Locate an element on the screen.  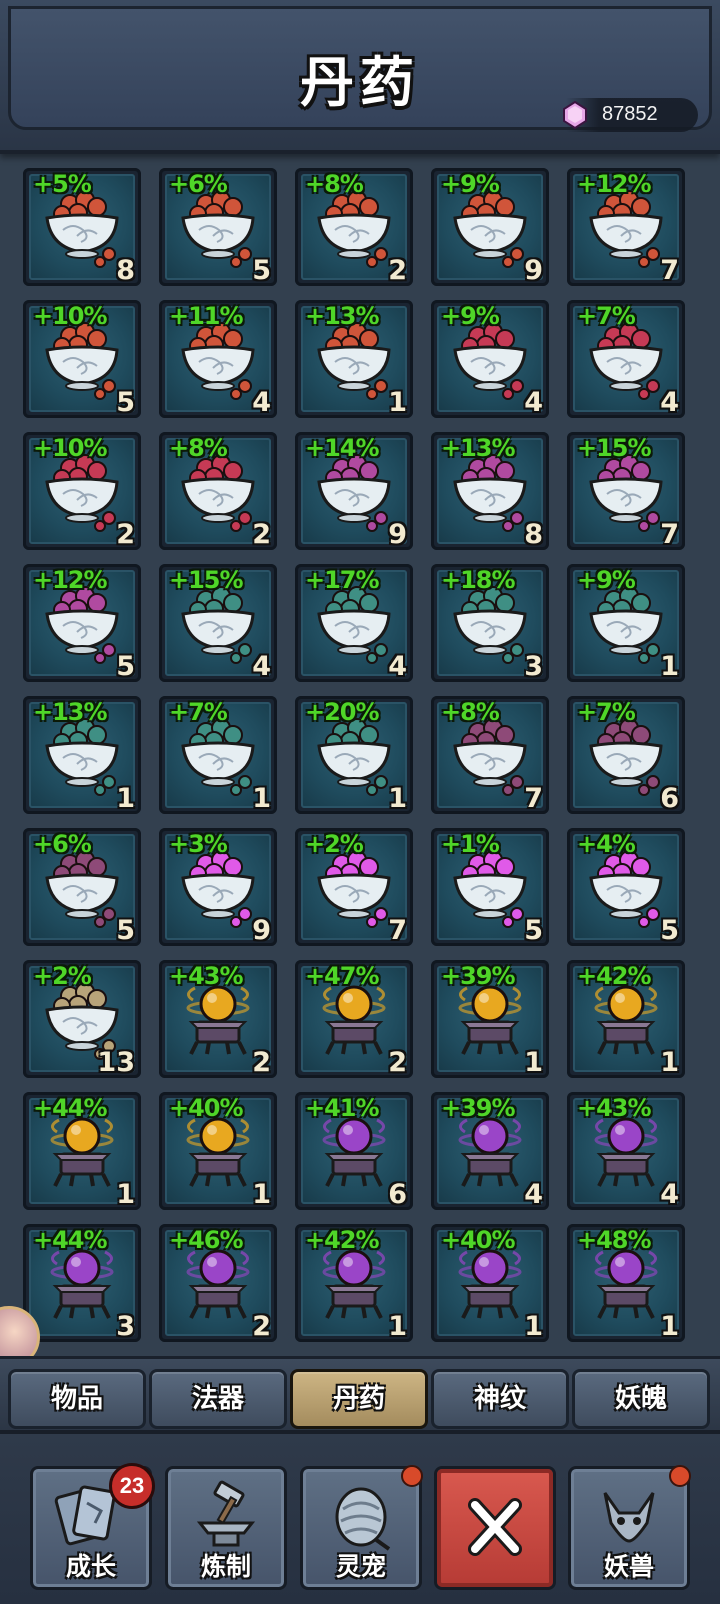
purple-gem-icon is located at coordinates (575, 115).